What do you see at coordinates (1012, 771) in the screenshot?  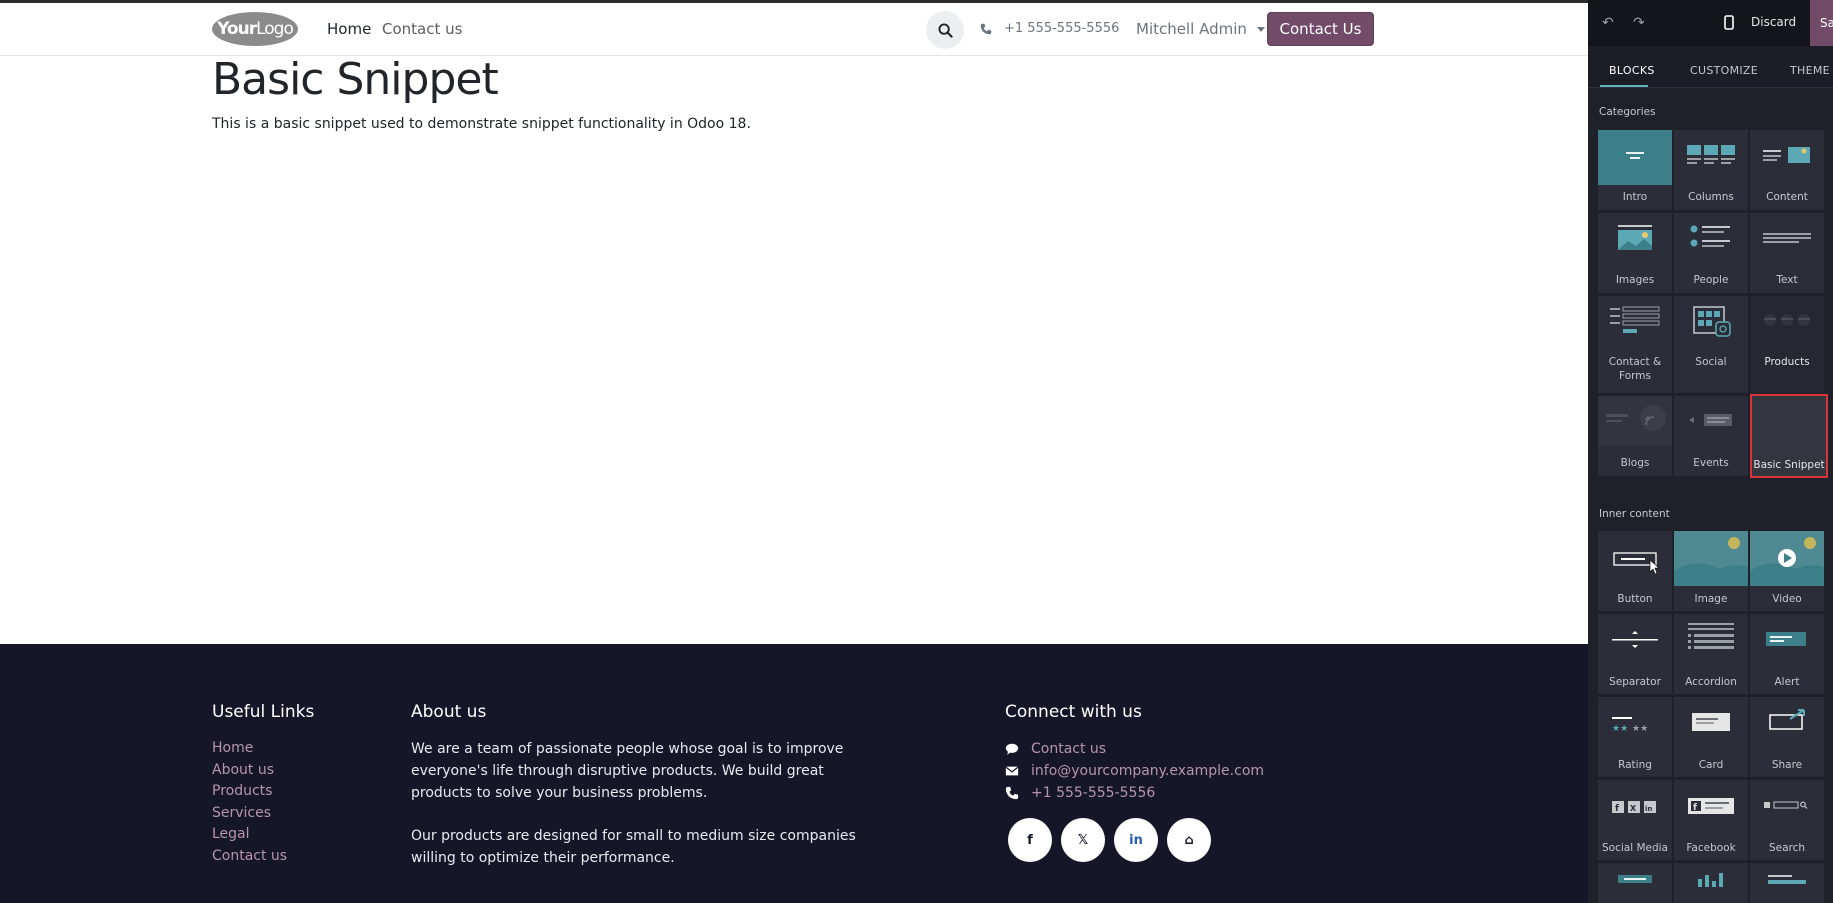 I see `envelope-icon` at bounding box center [1012, 771].